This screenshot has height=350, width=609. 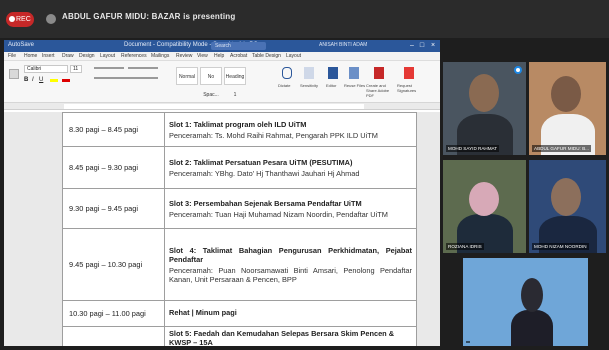 I want to click on word-search-box: Search, so click(x=238, y=46).